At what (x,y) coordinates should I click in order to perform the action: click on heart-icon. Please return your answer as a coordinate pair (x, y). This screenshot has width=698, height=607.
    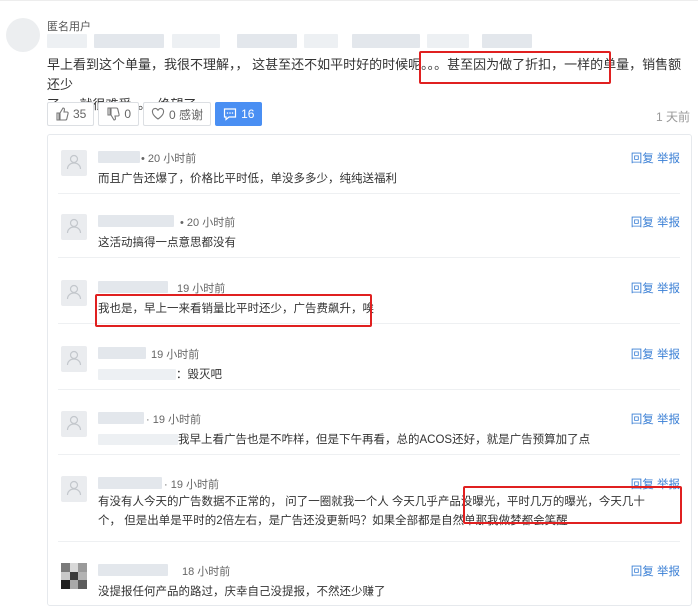
    Looking at the image, I should click on (158, 114).